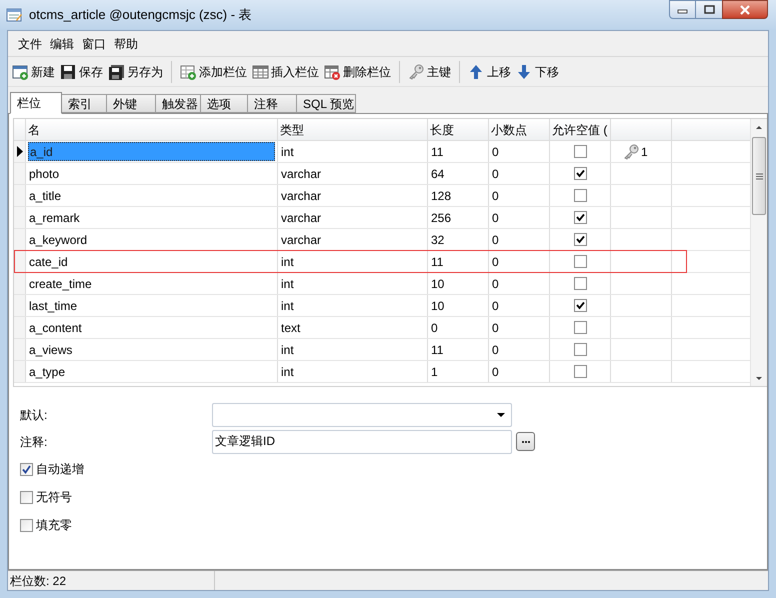  What do you see at coordinates (44, 174) in the screenshot?
I see `table-cell-text: photo` at bounding box center [44, 174].